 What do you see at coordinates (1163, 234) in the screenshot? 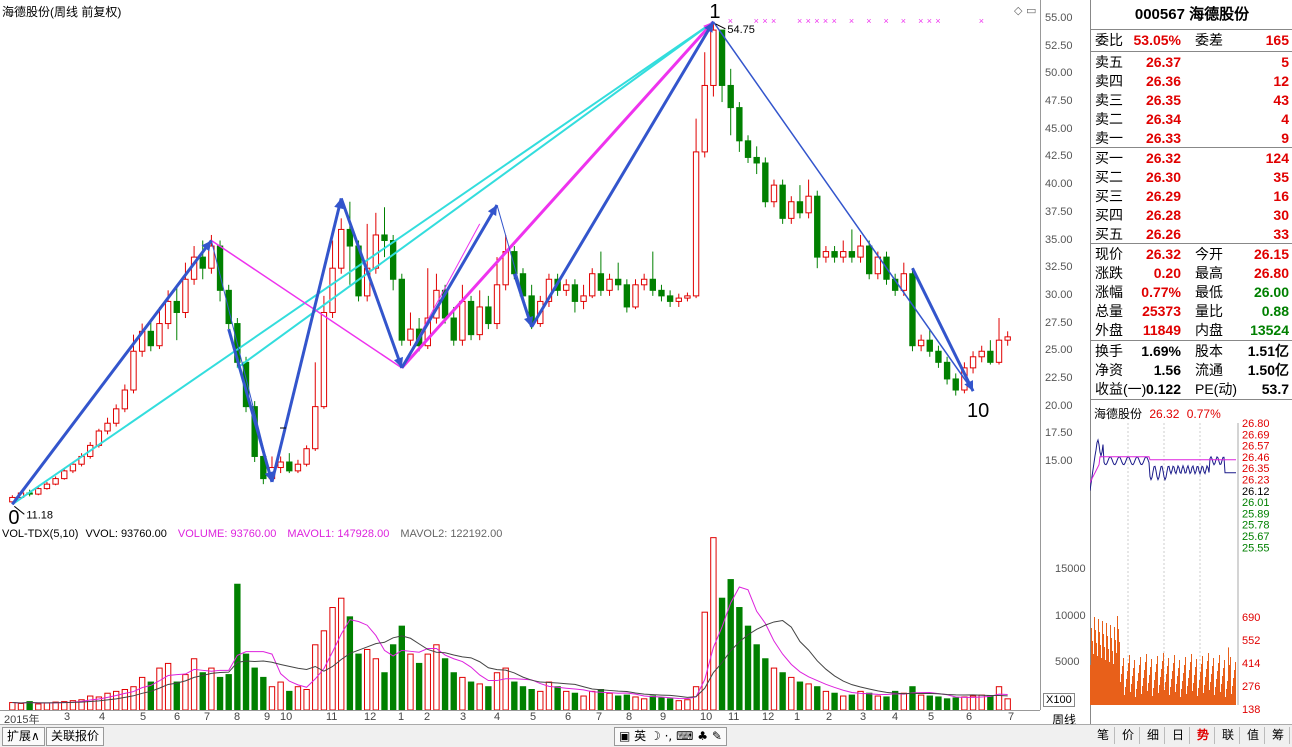
I see `bid-row-price: 26.26` at bounding box center [1163, 234].